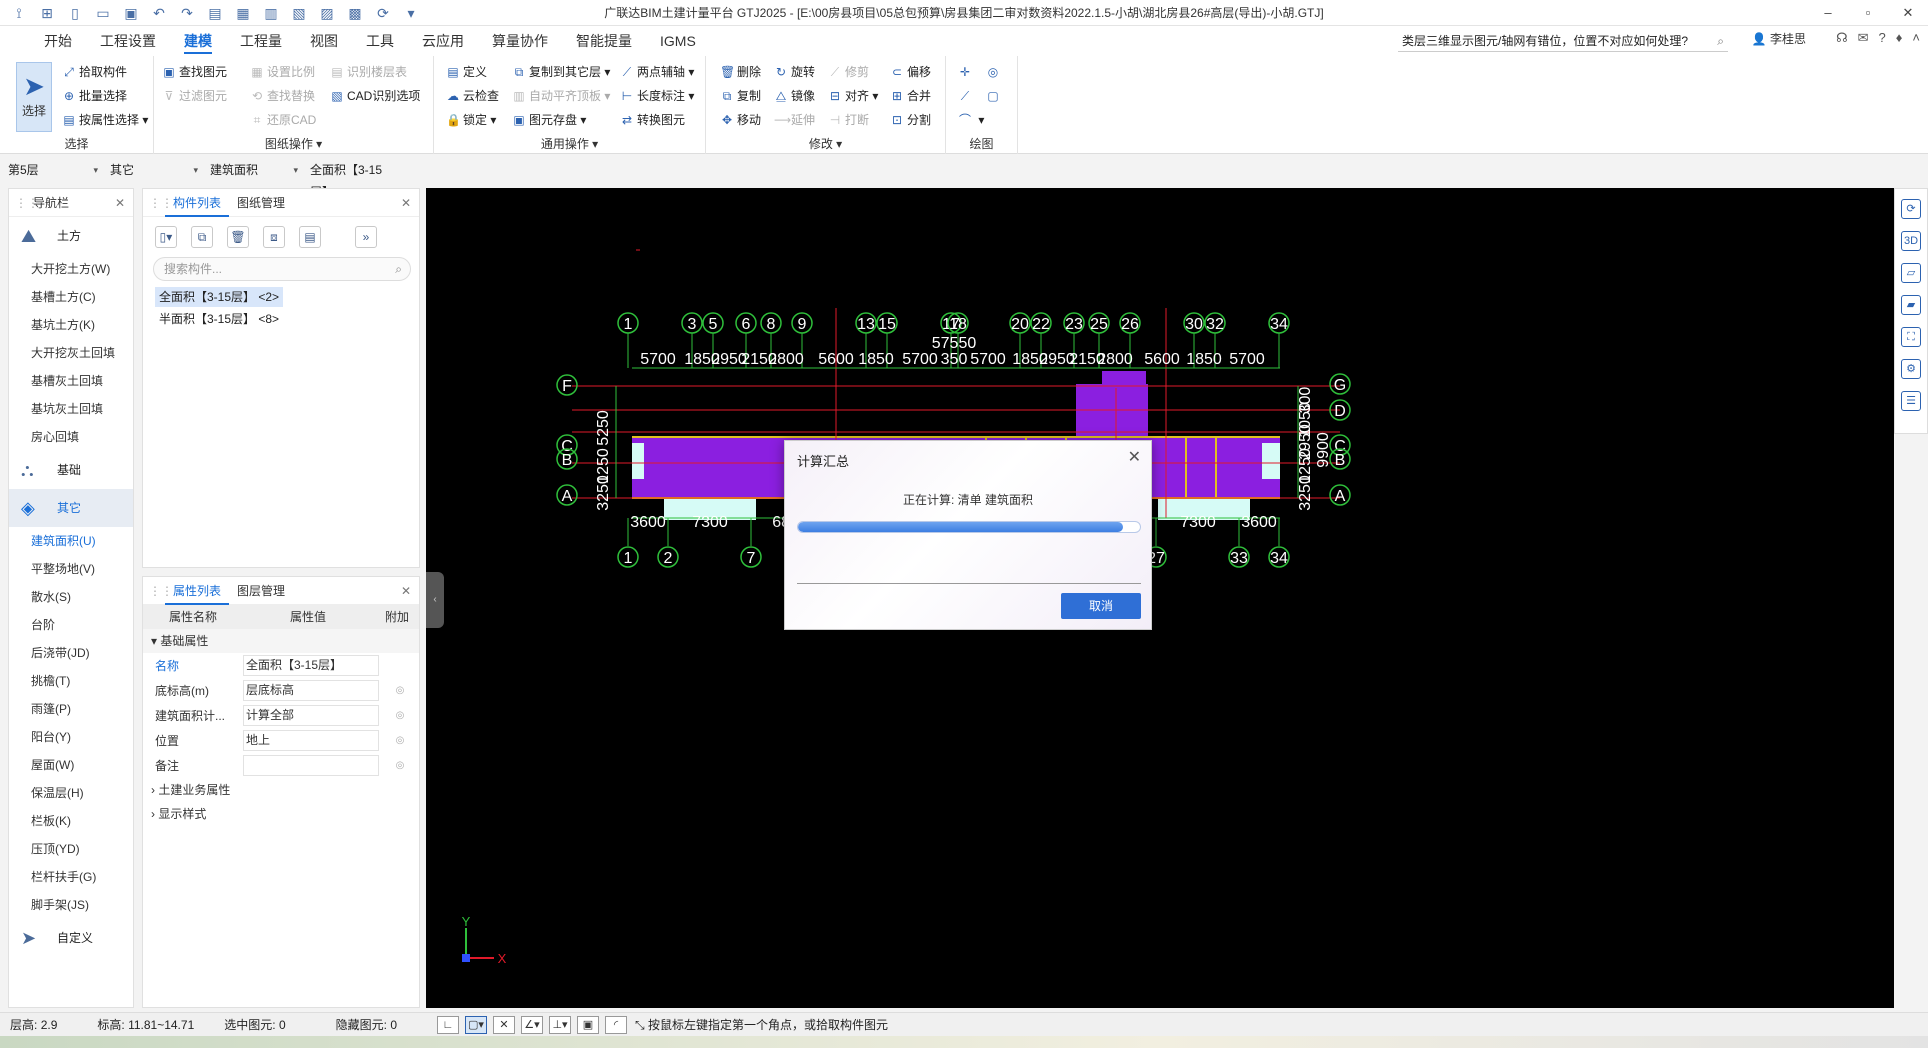  Describe the element at coordinates (194, 96) in the screenshot. I see `filter-element-button: ⊽ 过滤图元` at that location.